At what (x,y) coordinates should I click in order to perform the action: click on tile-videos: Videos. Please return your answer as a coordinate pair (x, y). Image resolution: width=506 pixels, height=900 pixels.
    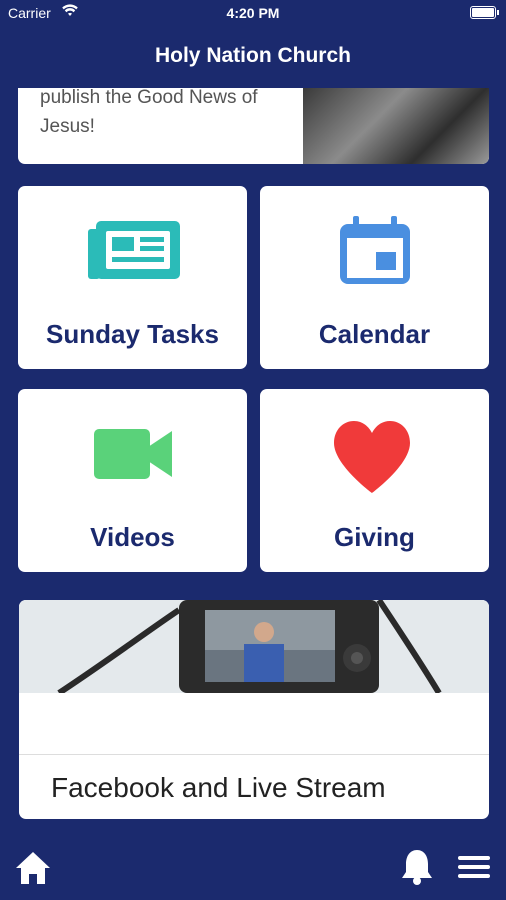
    Looking at the image, I should click on (132, 480).